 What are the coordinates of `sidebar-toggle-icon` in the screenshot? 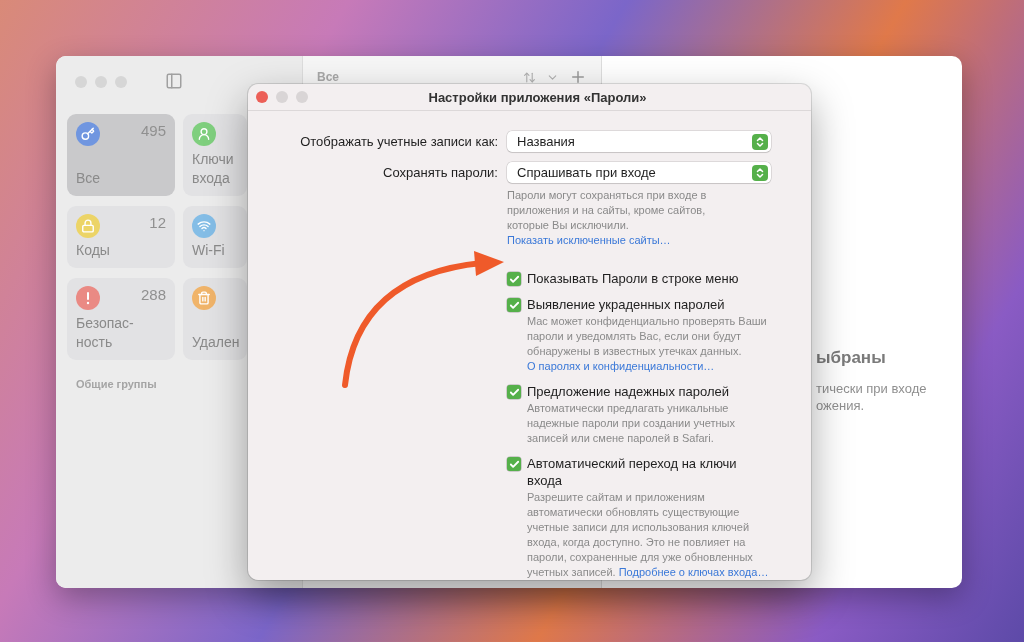 It's located at (174, 81).